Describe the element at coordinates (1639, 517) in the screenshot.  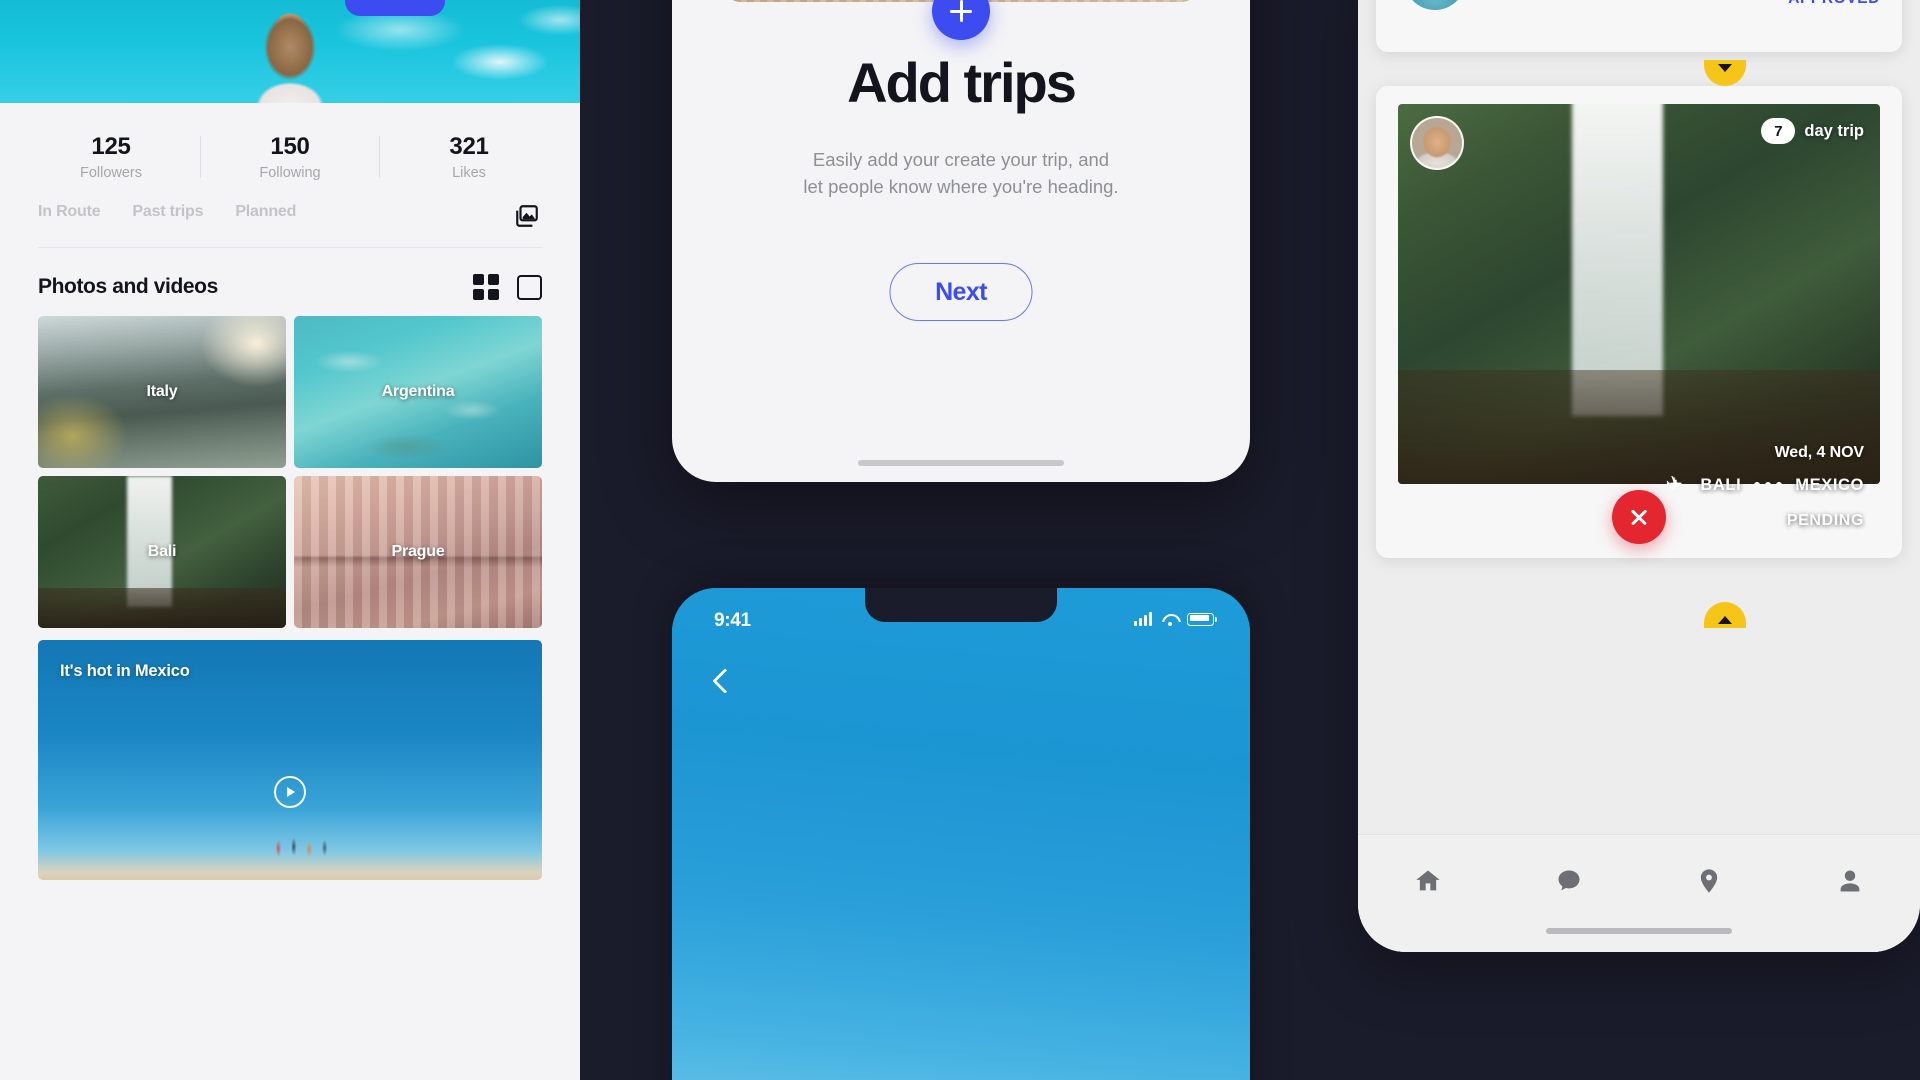
I see `close-icon` at that location.